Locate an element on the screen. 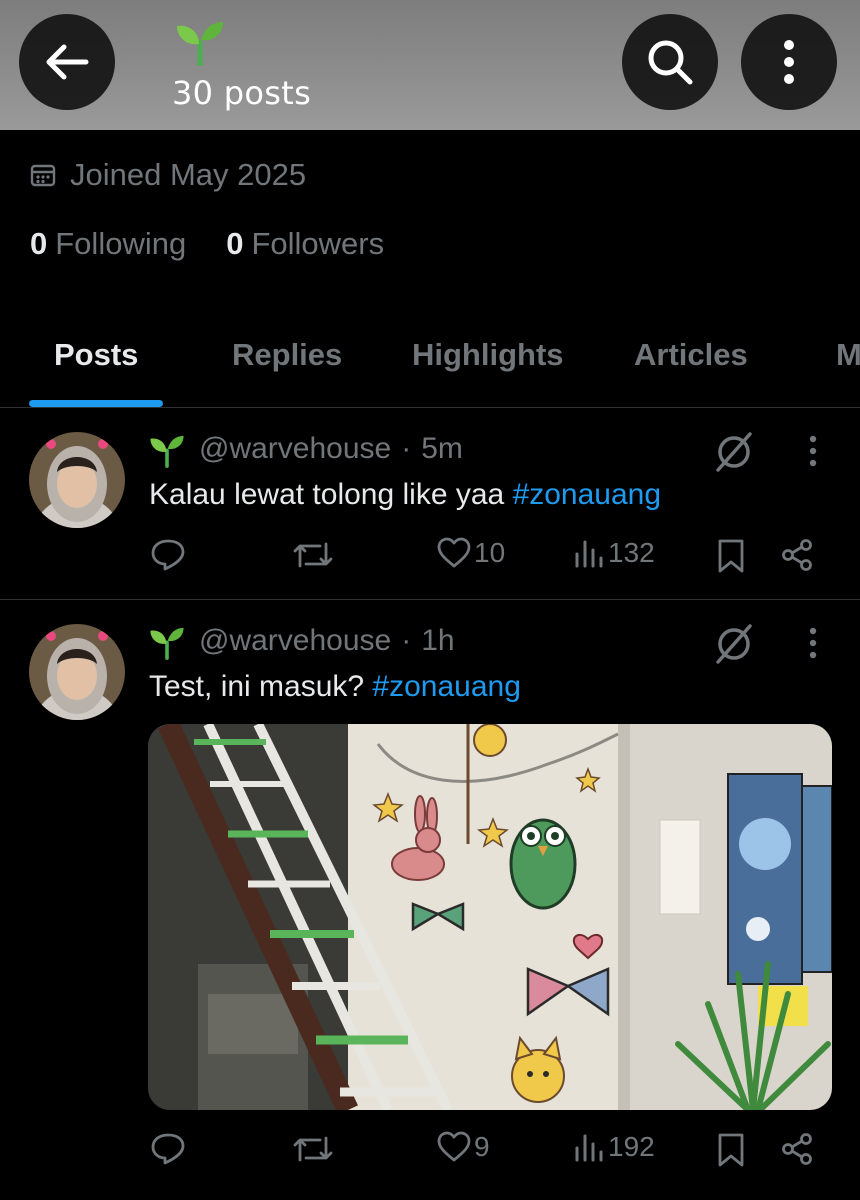 The image size is (860, 1200). search-button is located at coordinates (670, 62).